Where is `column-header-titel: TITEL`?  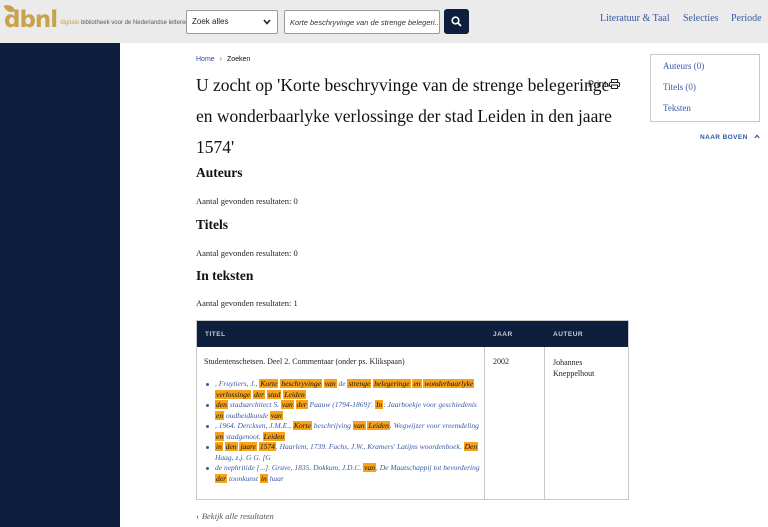 column-header-titel: TITEL is located at coordinates (215, 334).